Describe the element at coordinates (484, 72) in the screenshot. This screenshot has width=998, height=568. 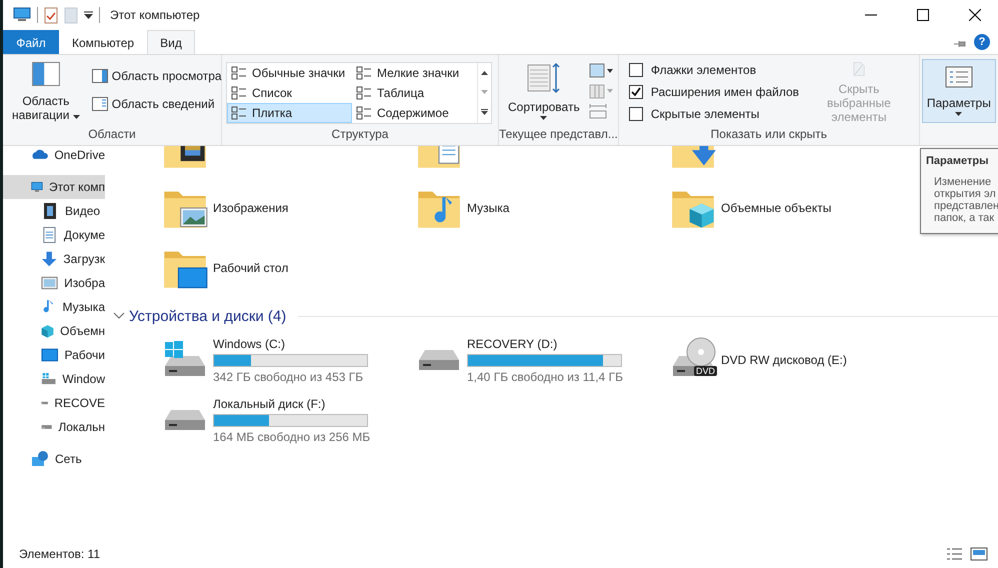
I see `scroll-up-icon` at that location.